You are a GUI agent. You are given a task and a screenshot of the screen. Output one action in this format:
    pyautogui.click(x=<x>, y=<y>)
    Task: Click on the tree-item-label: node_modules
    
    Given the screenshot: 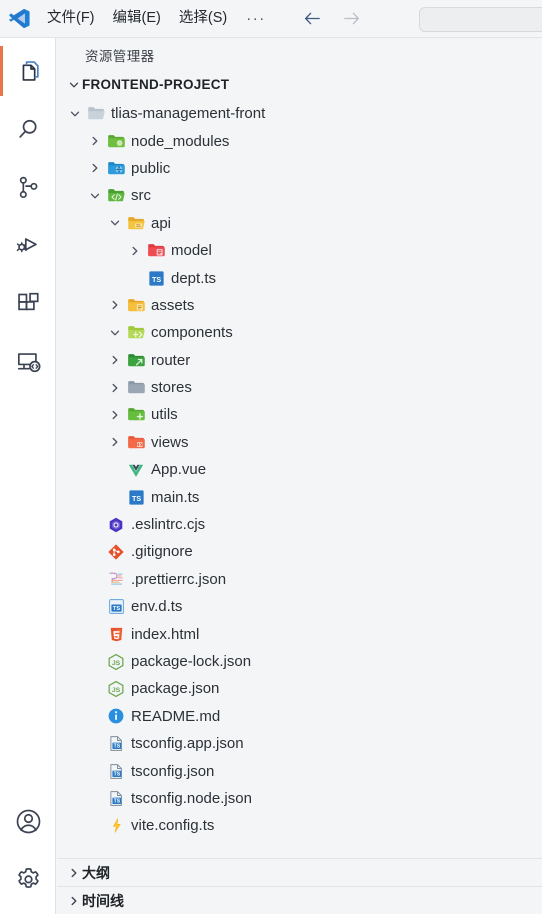 What is the action you would take?
    pyautogui.click(x=180, y=141)
    